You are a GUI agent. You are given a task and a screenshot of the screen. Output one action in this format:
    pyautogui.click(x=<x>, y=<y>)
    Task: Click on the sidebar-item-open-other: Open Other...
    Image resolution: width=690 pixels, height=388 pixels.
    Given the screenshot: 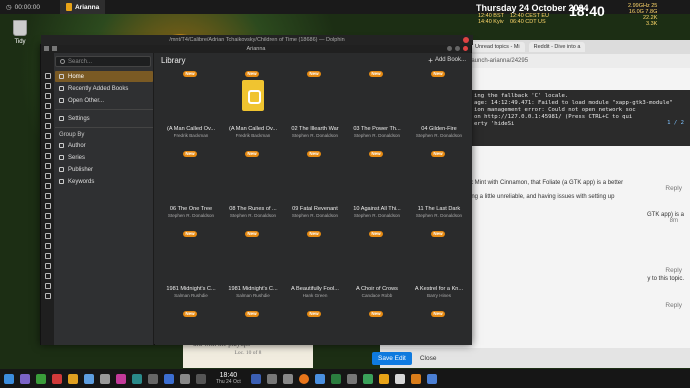 What is the action you would take?
    pyautogui.click(x=104, y=100)
    